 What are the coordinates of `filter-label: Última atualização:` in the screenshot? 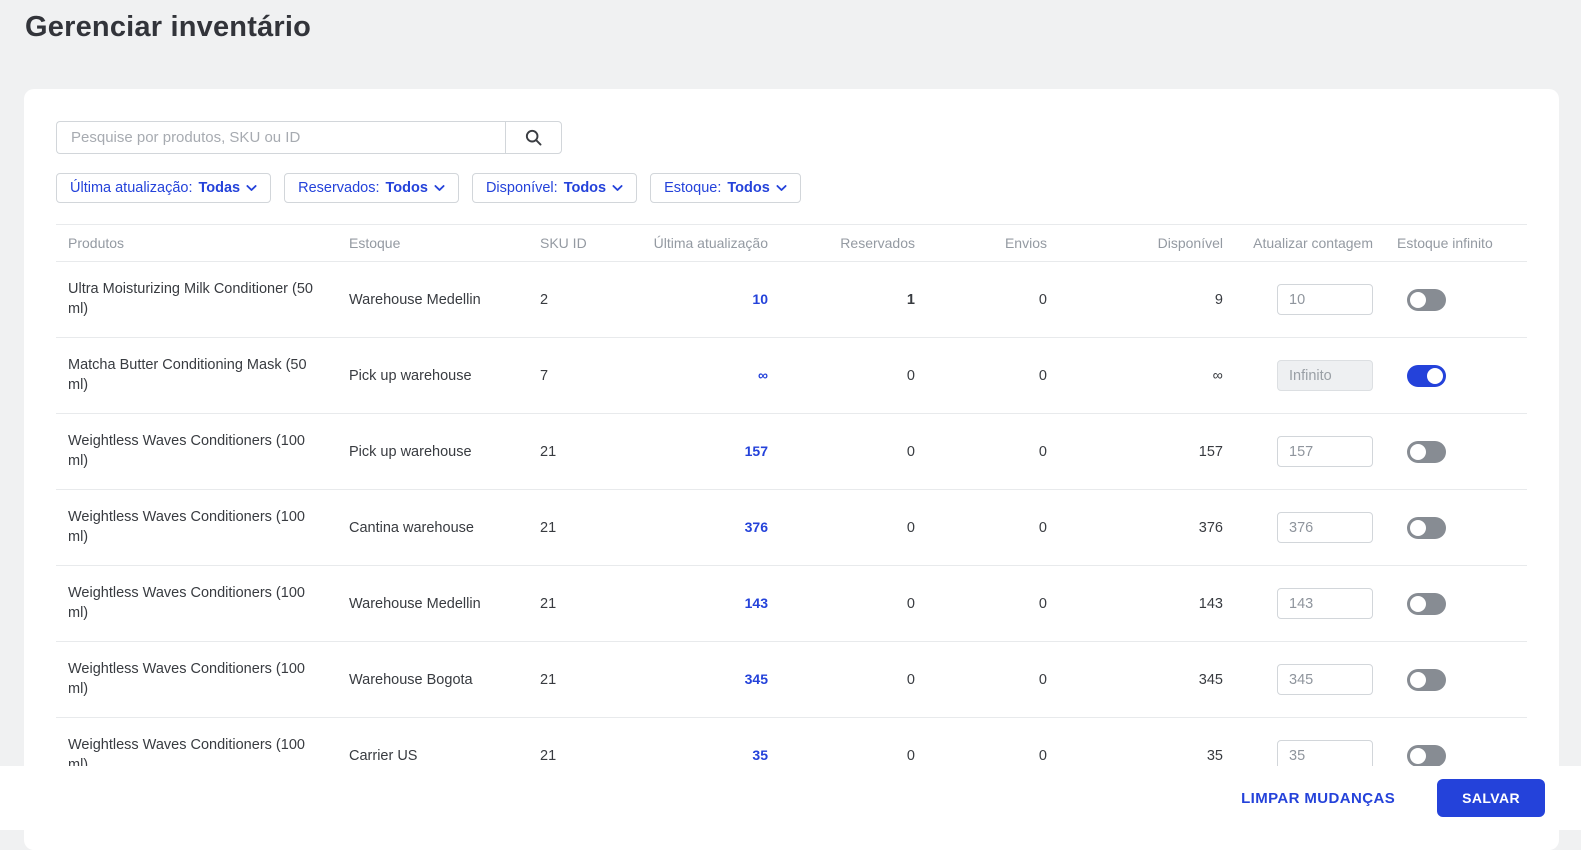 It's located at (131, 188).